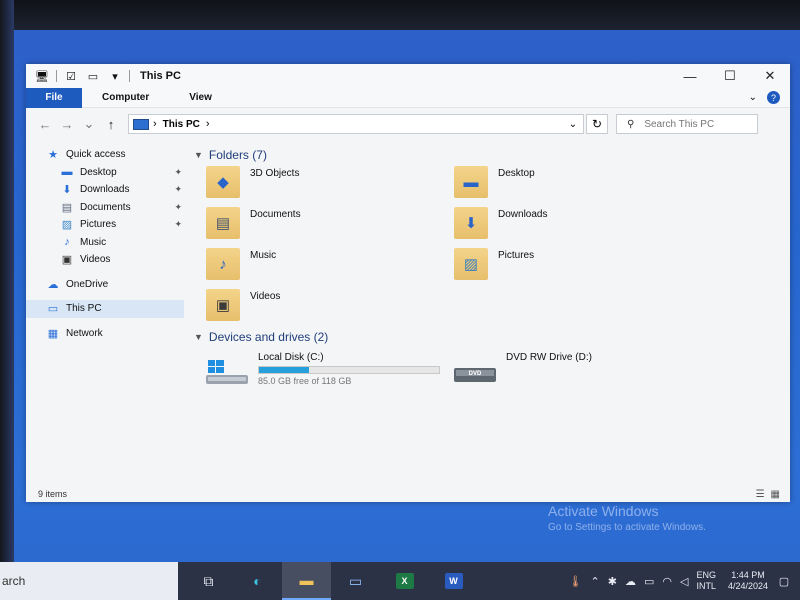 The height and width of the screenshot is (600, 800). Describe the element at coordinates (71, 76) in the screenshot. I see `properties-icon: ☑` at that location.